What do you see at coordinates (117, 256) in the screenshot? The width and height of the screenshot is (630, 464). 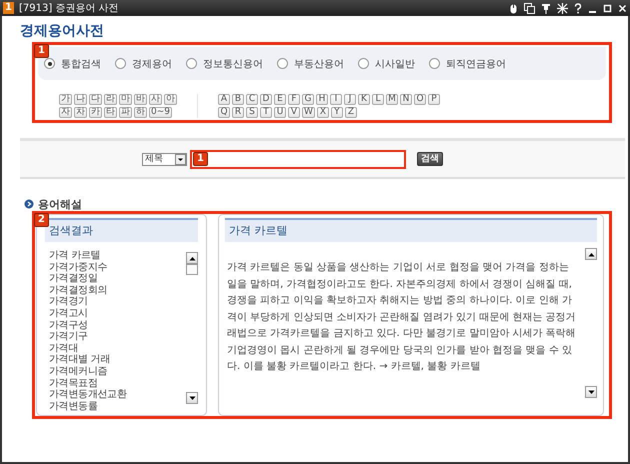 I see `result-item: 가격 카르텔` at bounding box center [117, 256].